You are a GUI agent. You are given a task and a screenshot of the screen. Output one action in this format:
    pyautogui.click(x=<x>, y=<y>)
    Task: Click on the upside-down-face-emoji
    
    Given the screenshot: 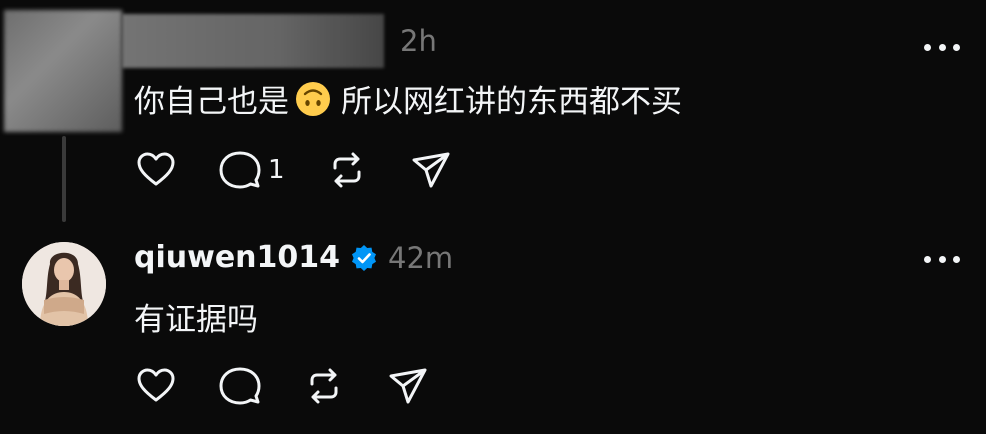 What is the action you would take?
    pyautogui.click(x=313, y=98)
    